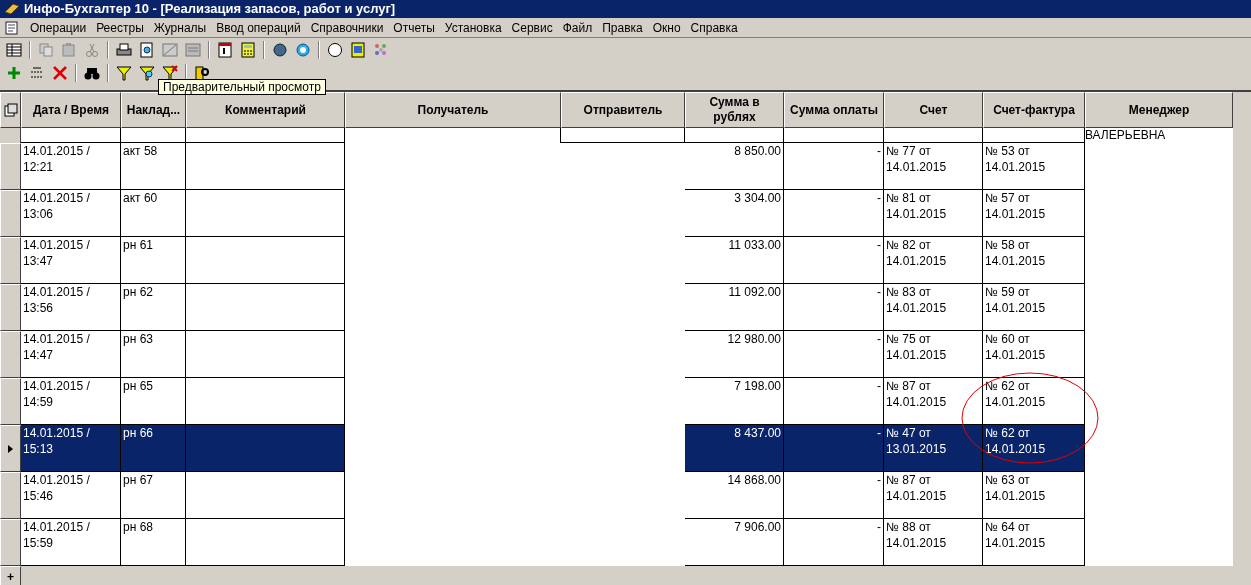 The height and width of the screenshot is (585, 1251). What do you see at coordinates (734, 448) in the screenshot?
I see `table-cell: 8 437.00` at bounding box center [734, 448].